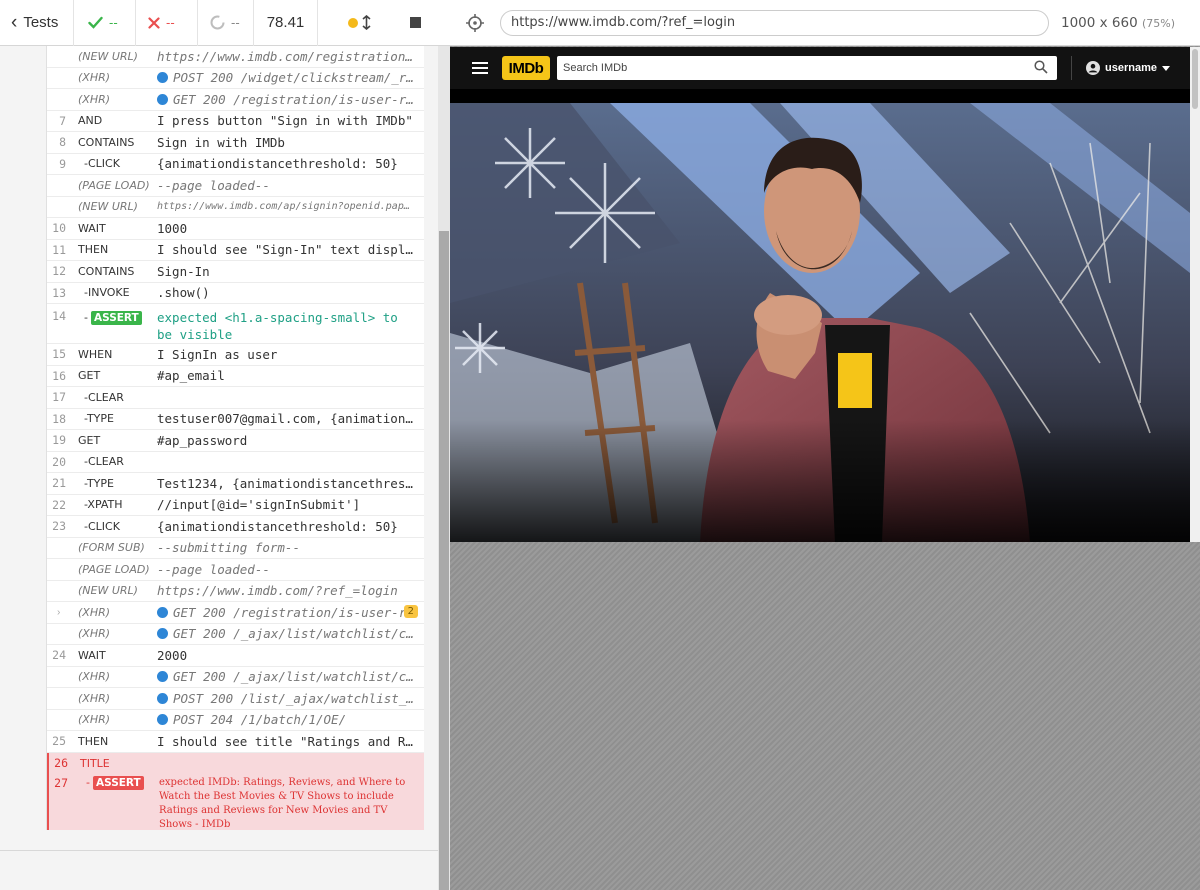  I want to click on command-number: 7, so click(62, 120).